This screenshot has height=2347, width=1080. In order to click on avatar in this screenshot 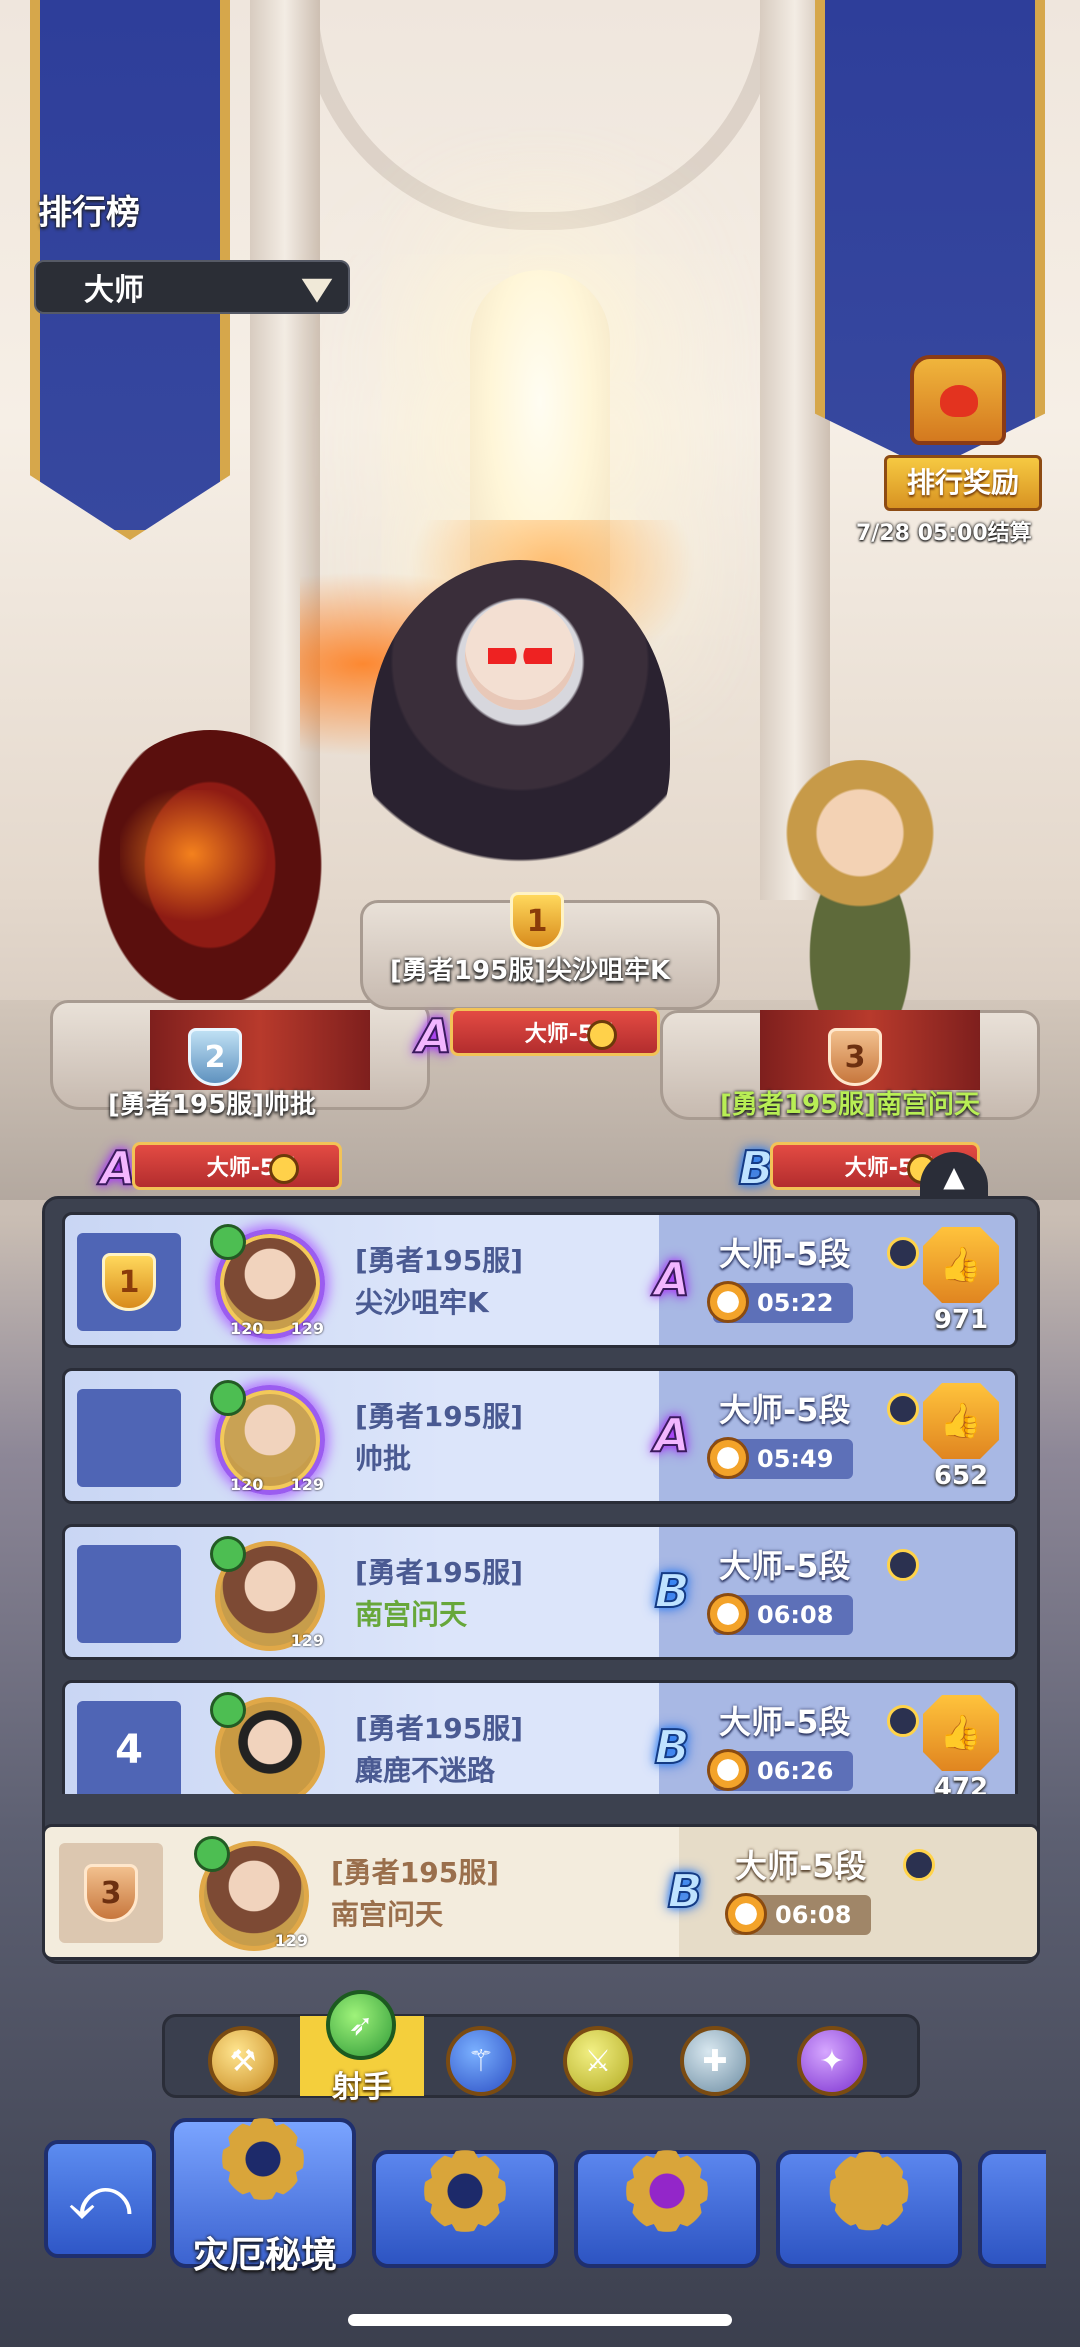, I will do `click(267, 1743)`.